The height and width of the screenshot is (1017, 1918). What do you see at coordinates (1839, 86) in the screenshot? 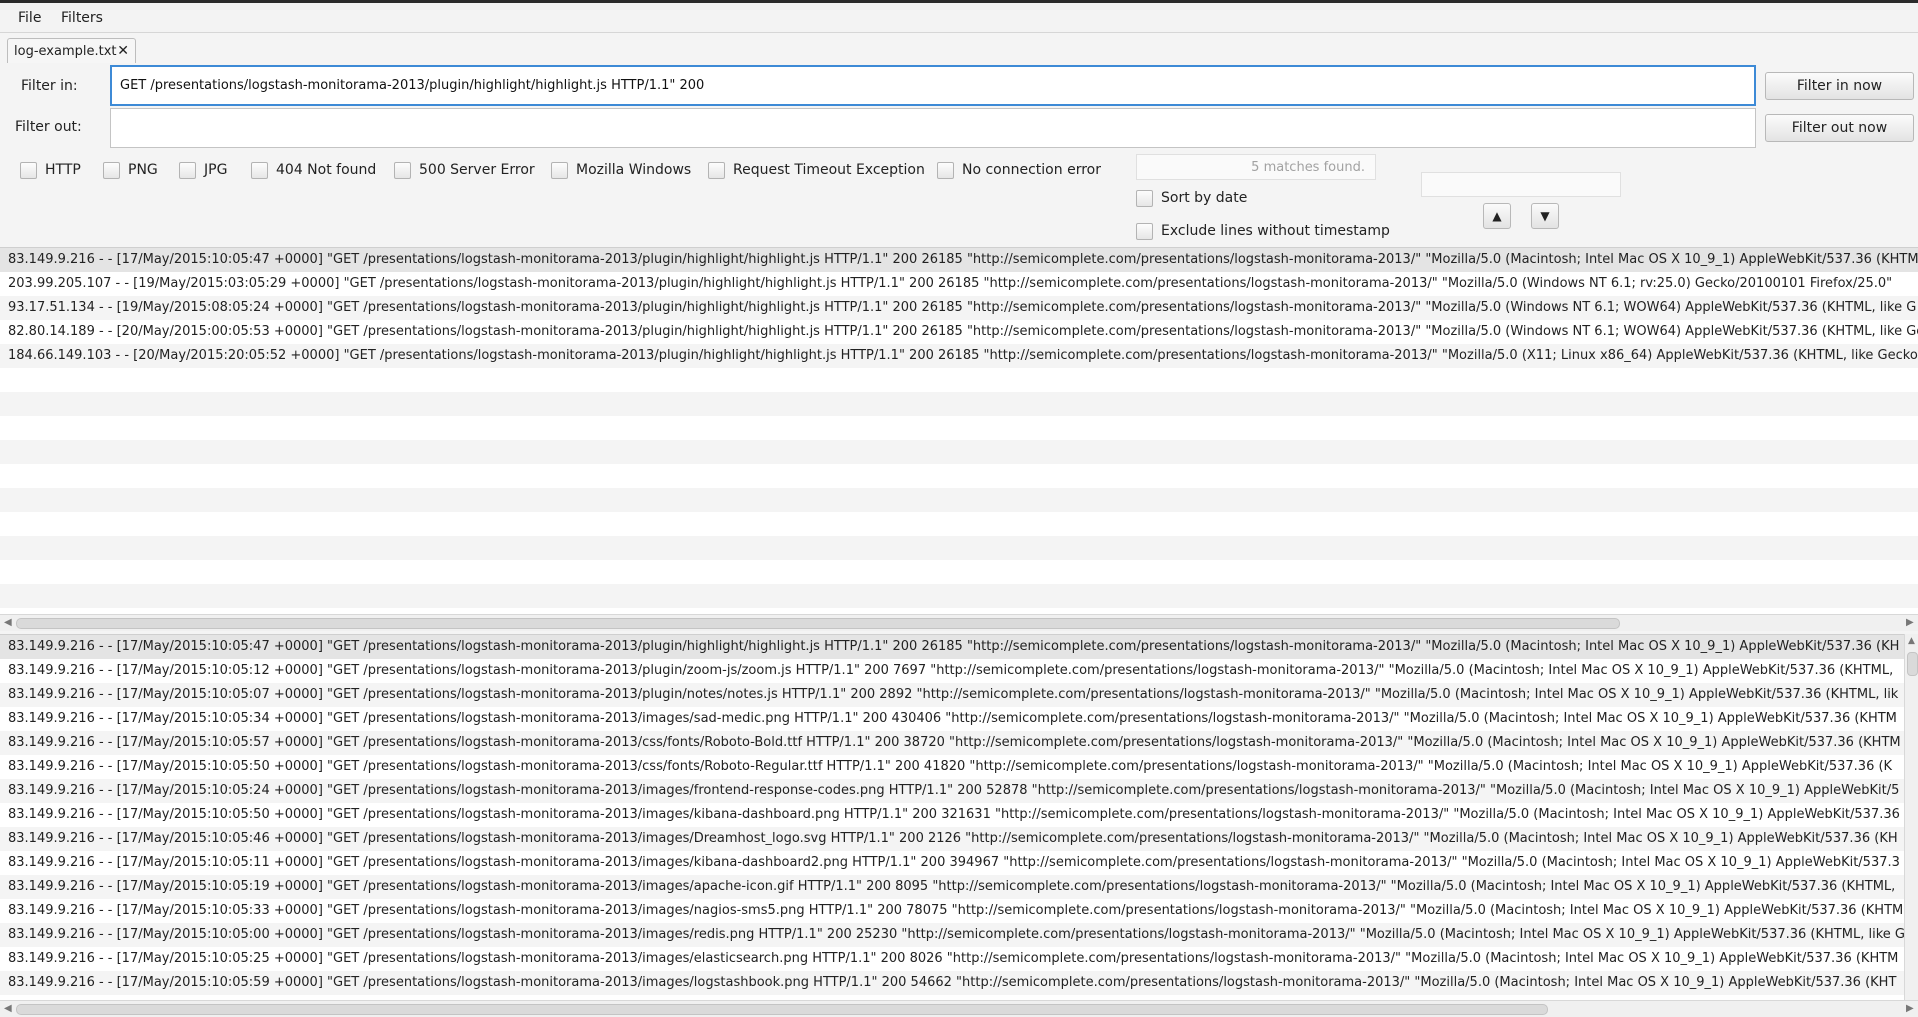
I see `filter-in-button: Filter in now` at bounding box center [1839, 86].